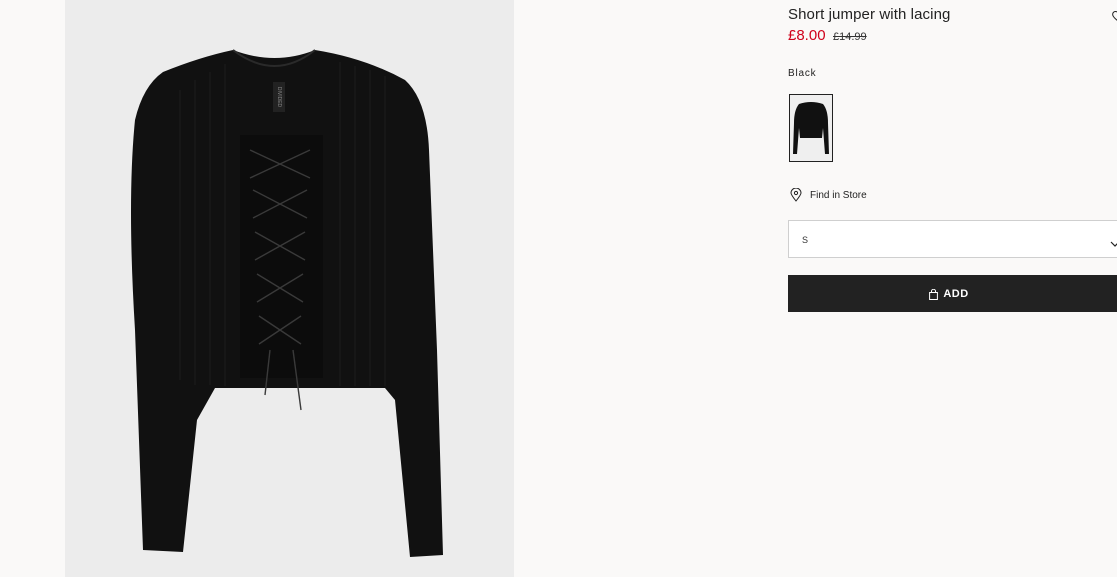 The image size is (1117, 577). I want to click on heart-icon, so click(1114, 15).